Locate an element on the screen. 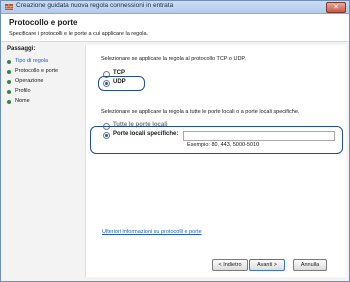 Image resolution: width=350 pixels, height=282 pixels. radio-specific-ports: Porte locali specifiche: is located at coordinates (142, 135).